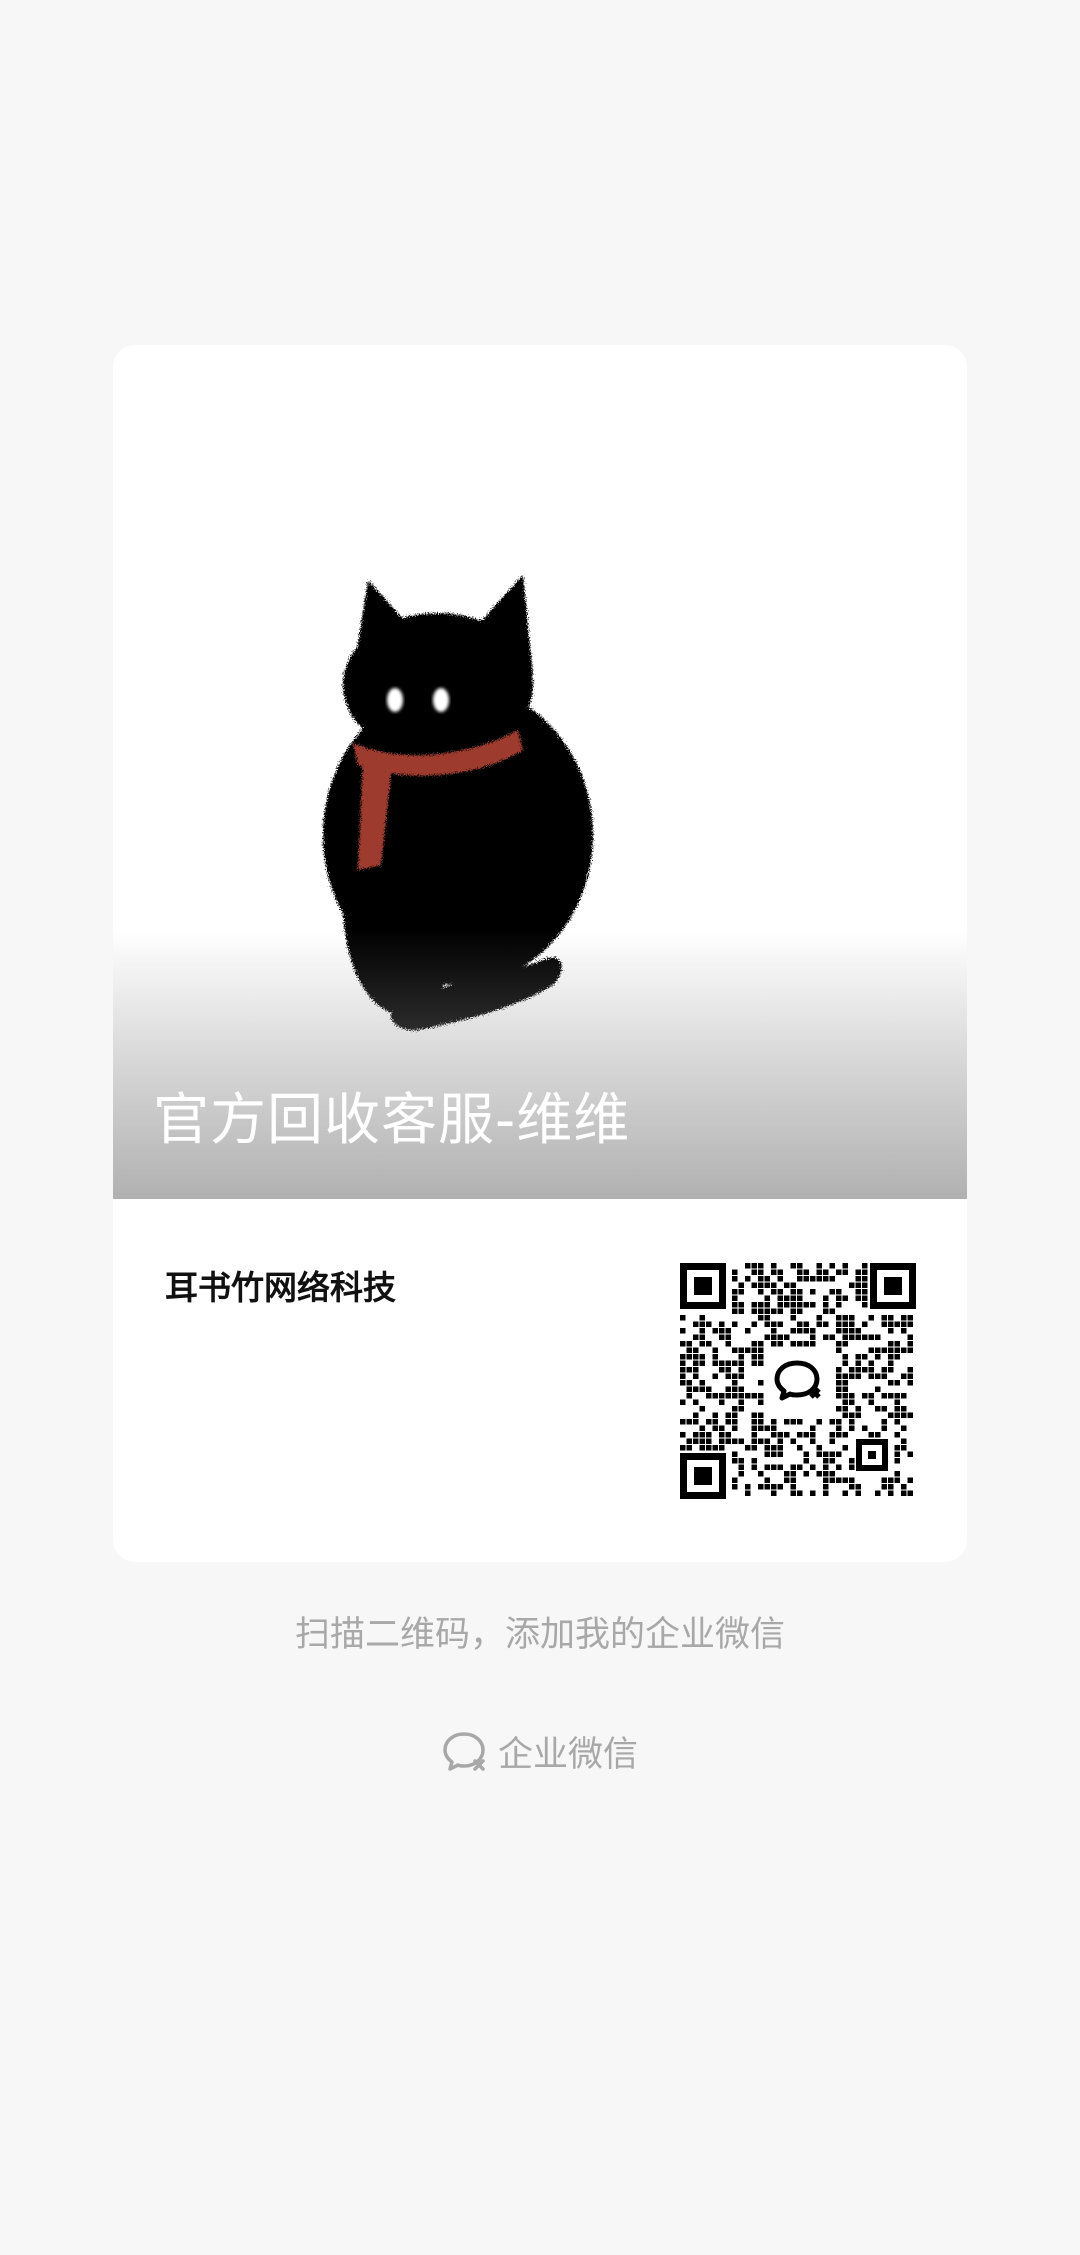 Image resolution: width=1080 pixels, height=2255 pixels. I want to click on company-name: 耳书竹网络科技, so click(280, 1287).